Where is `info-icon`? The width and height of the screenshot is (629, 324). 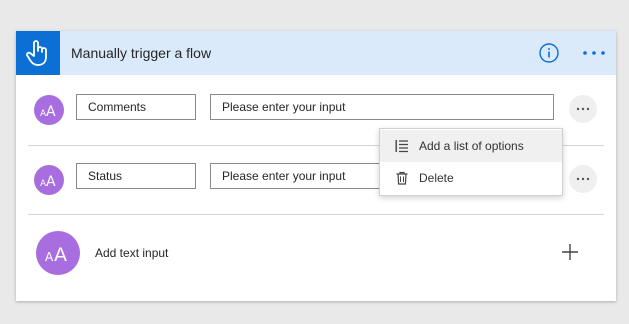
info-icon is located at coordinates (549, 53).